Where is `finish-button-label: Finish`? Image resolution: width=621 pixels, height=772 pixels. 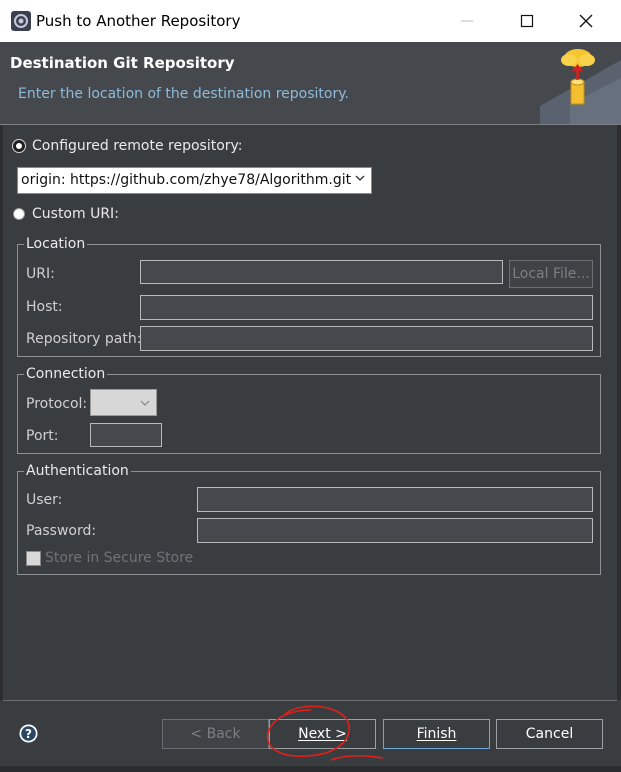 finish-button-label: Finish is located at coordinates (436, 734).